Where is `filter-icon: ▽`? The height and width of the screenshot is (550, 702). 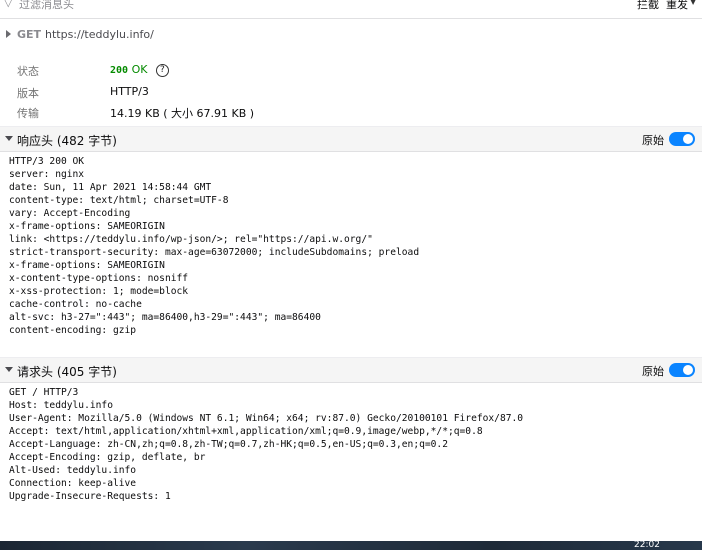 filter-icon: ▽ is located at coordinates (8, 4).